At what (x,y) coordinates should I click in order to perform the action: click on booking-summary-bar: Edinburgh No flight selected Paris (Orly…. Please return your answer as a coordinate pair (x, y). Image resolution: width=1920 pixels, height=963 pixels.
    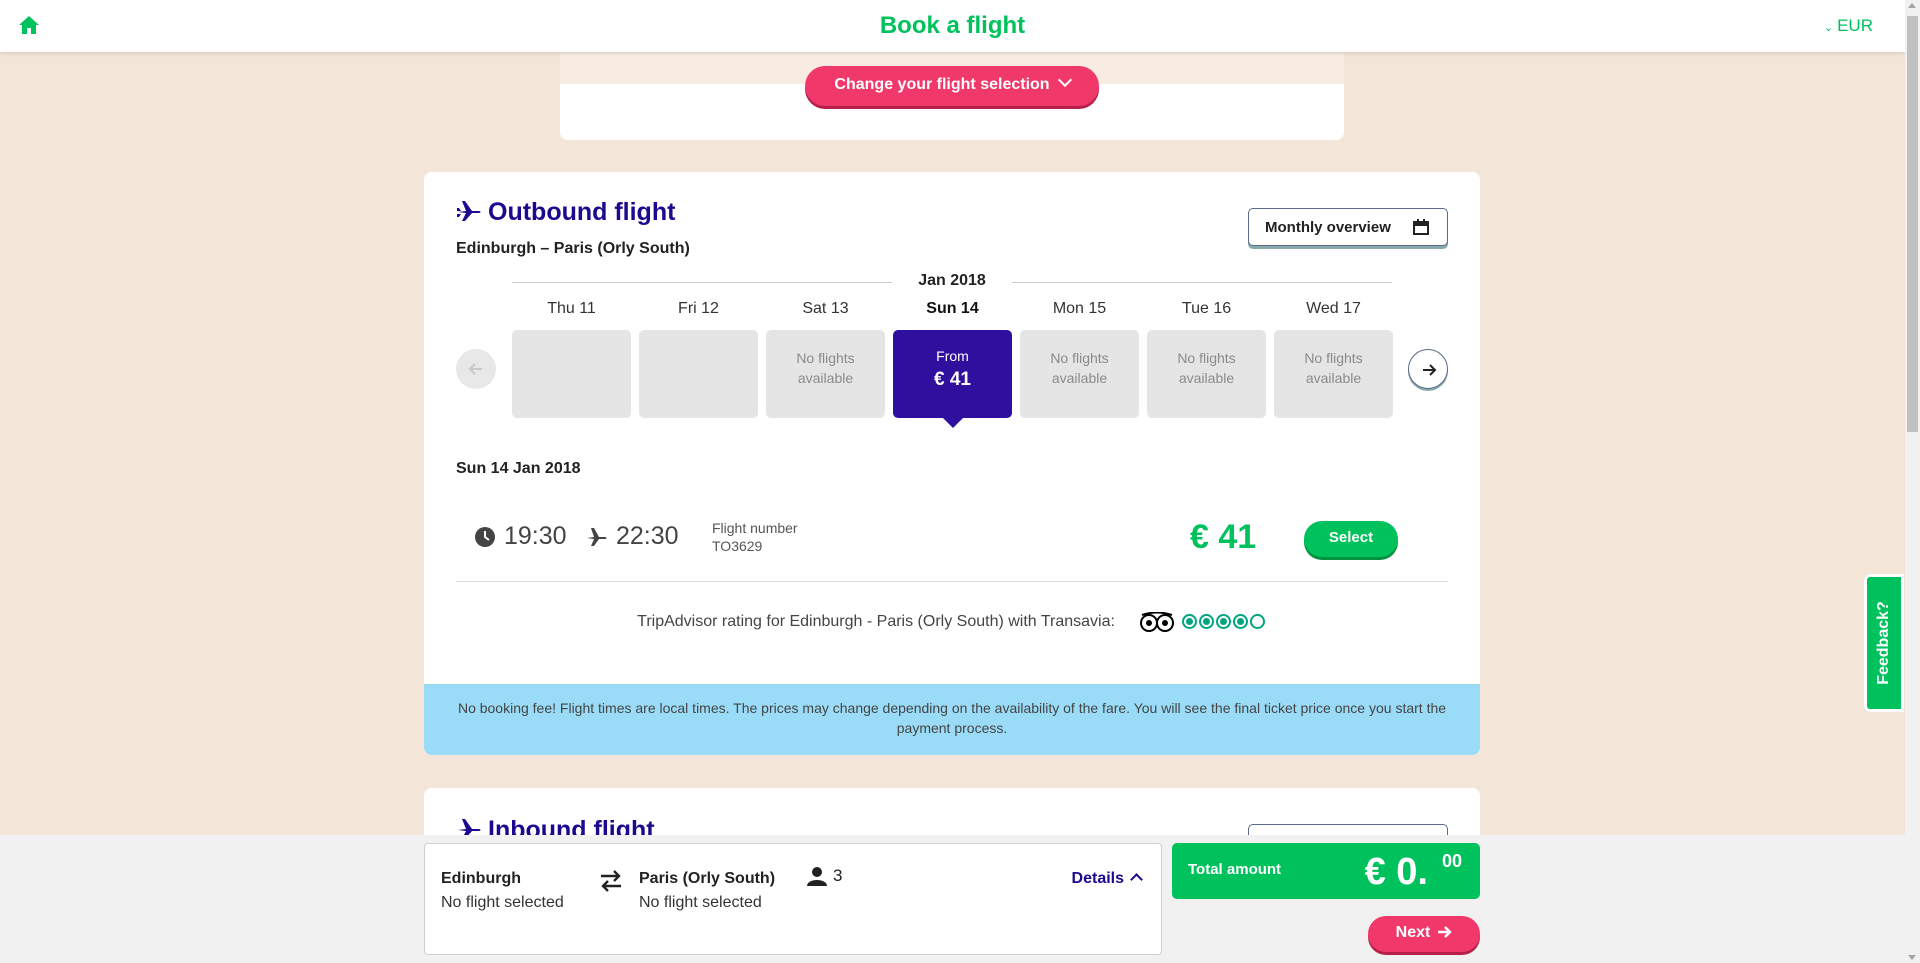
    Looking at the image, I should click on (952, 899).